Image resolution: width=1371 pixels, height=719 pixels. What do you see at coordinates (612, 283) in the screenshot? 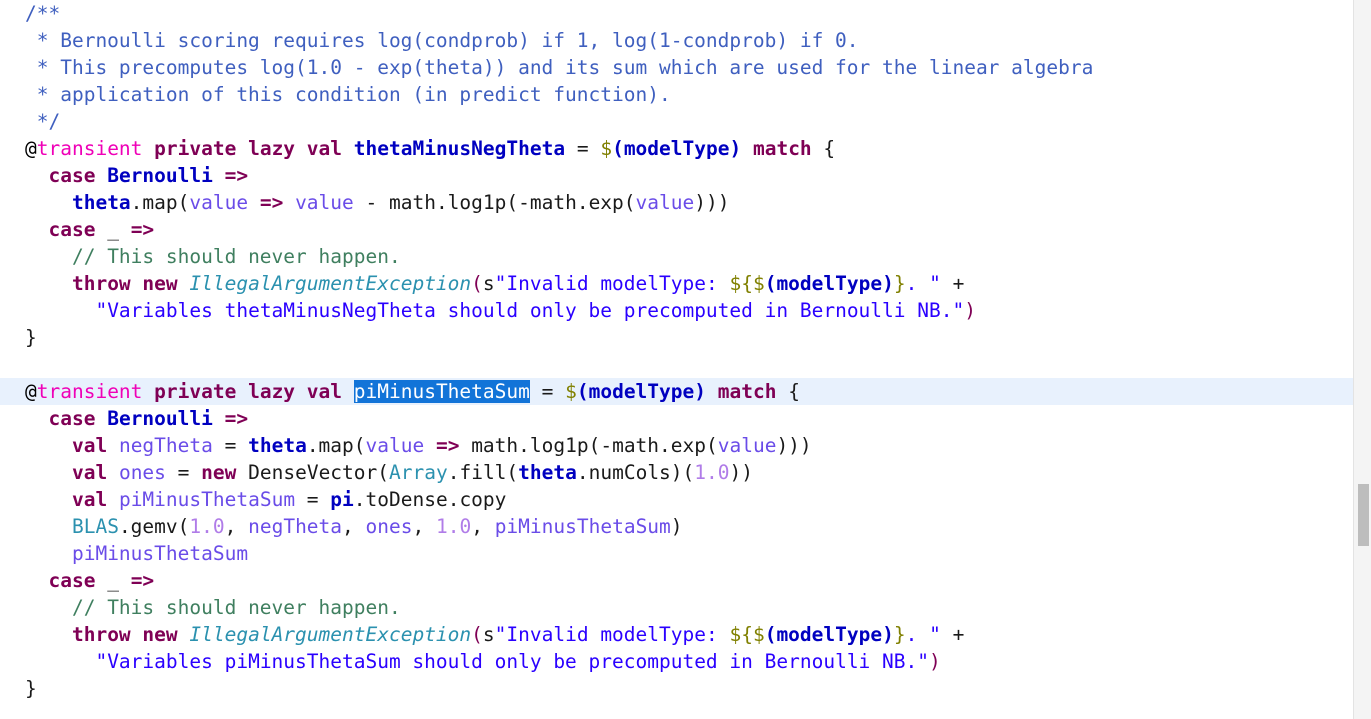
I see `code-token: "Invalid modelType:` at bounding box center [612, 283].